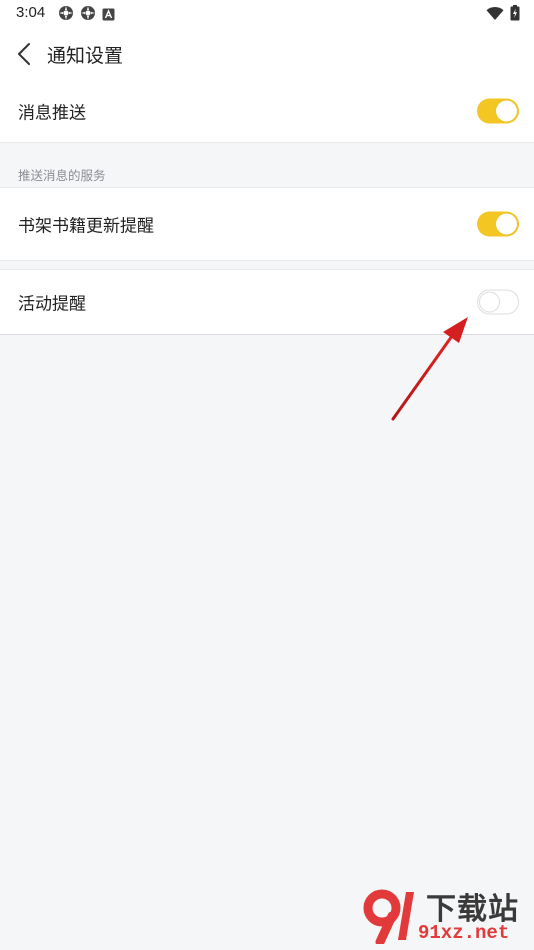 The height and width of the screenshot is (950, 534). I want to click on section-header: 推送消息的服务, so click(267, 165).